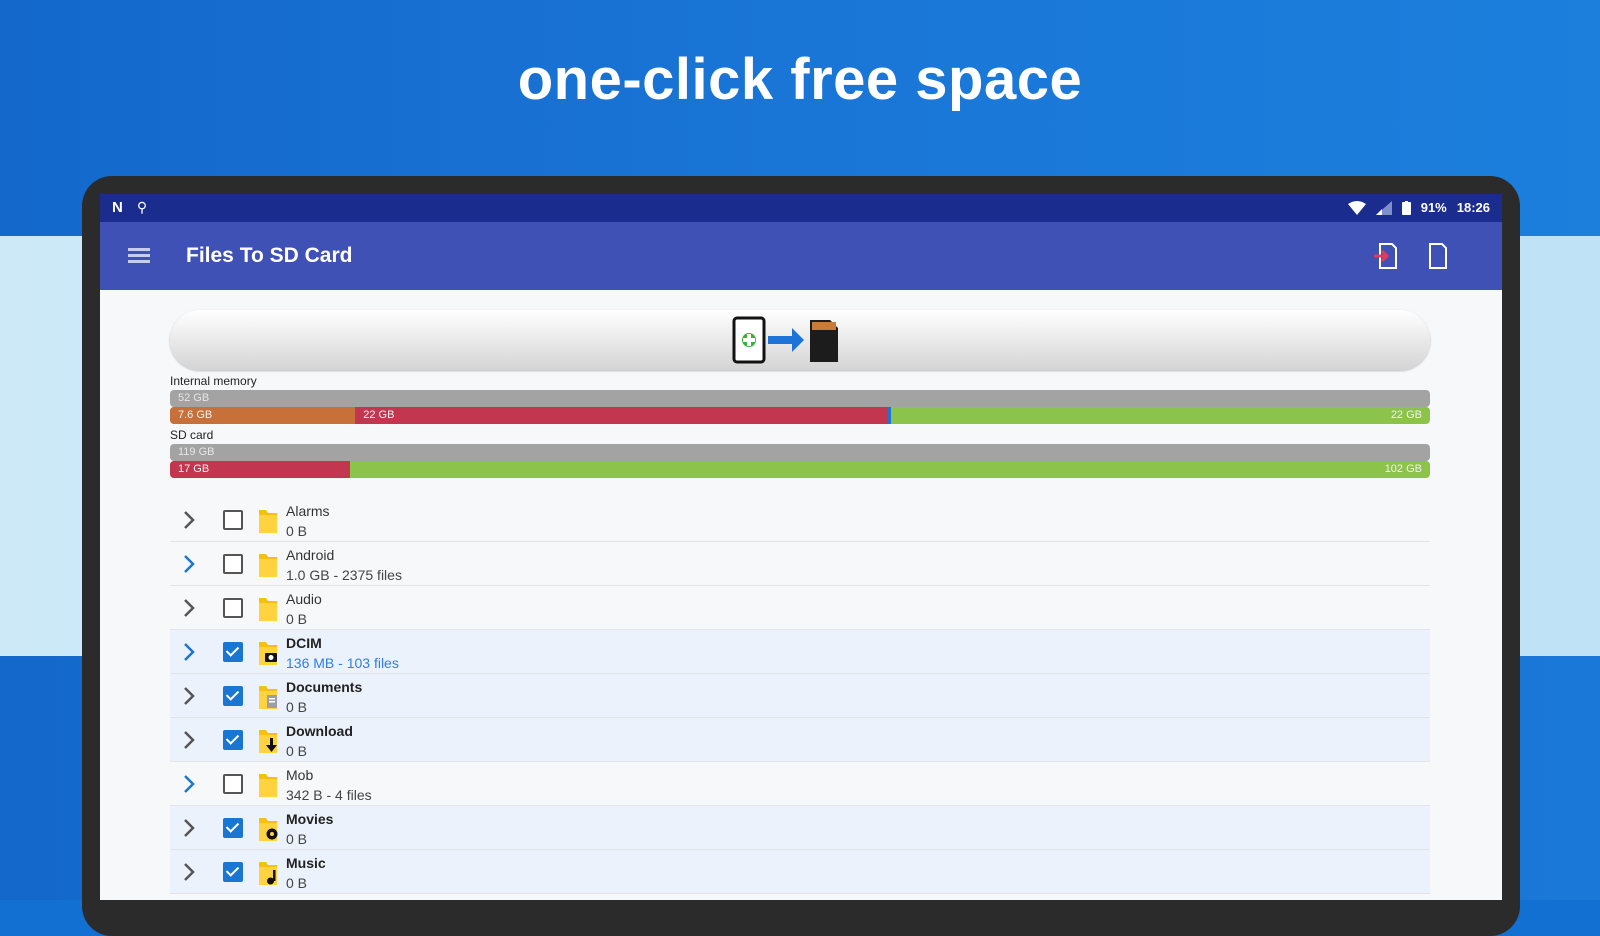 This screenshot has width=1600, height=936. What do you see at coordinates (800, 469) in the screenshot?
I see `sd-usage-bar: 17 GB 102 GB` at bounding box center [800, 469].